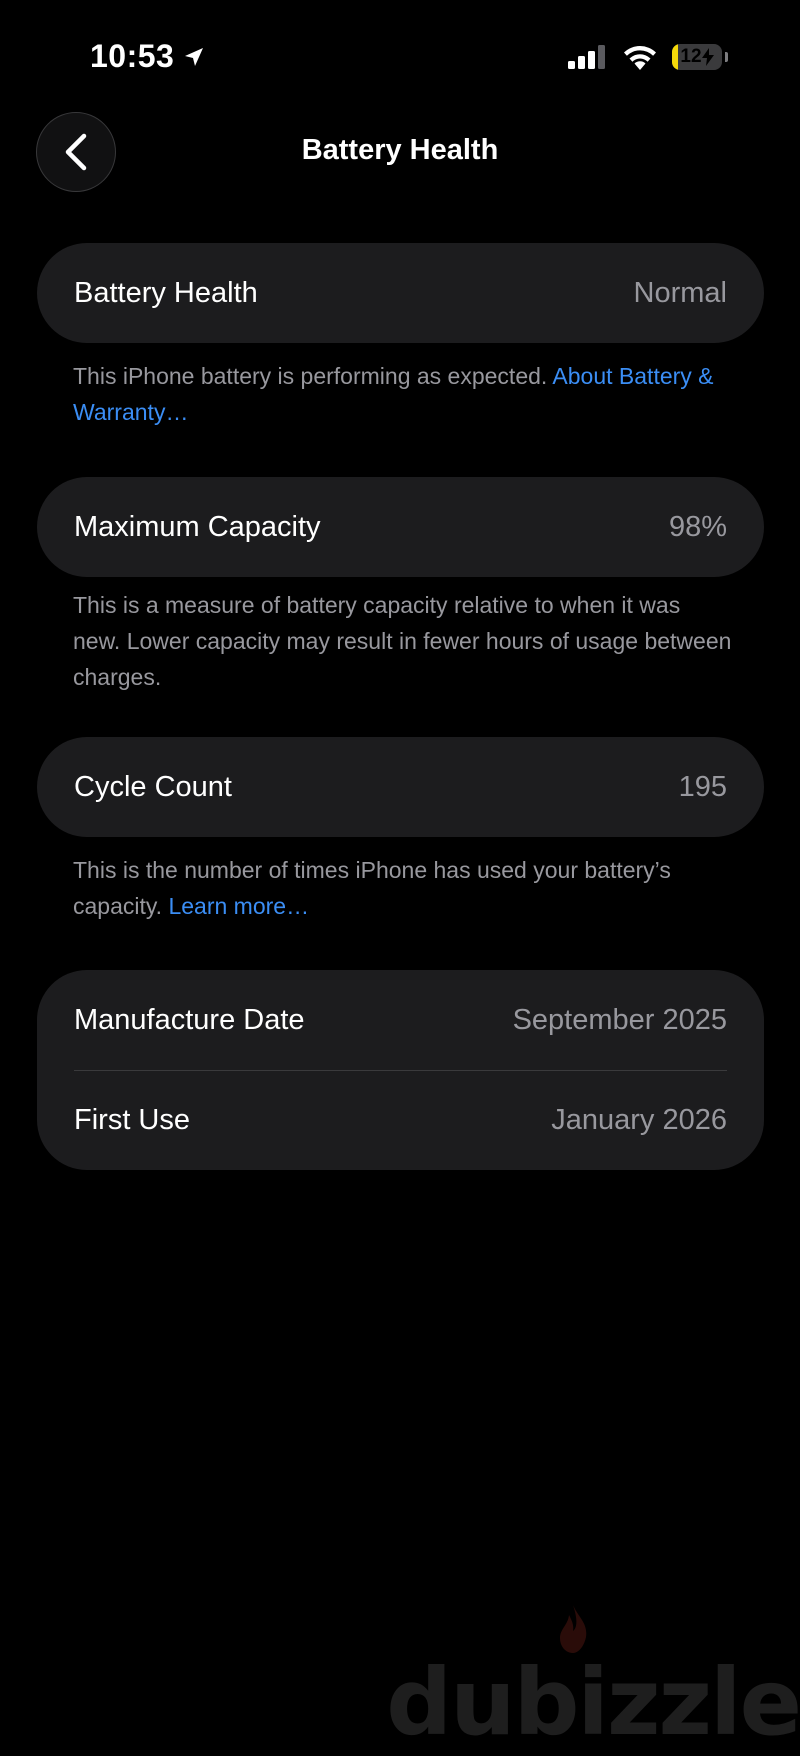 The height and width of the screenshot is (1756, 800). Describe the element at coordinates (400, 150) in the screenshot. I see `page-title: Battery Health` at that location.